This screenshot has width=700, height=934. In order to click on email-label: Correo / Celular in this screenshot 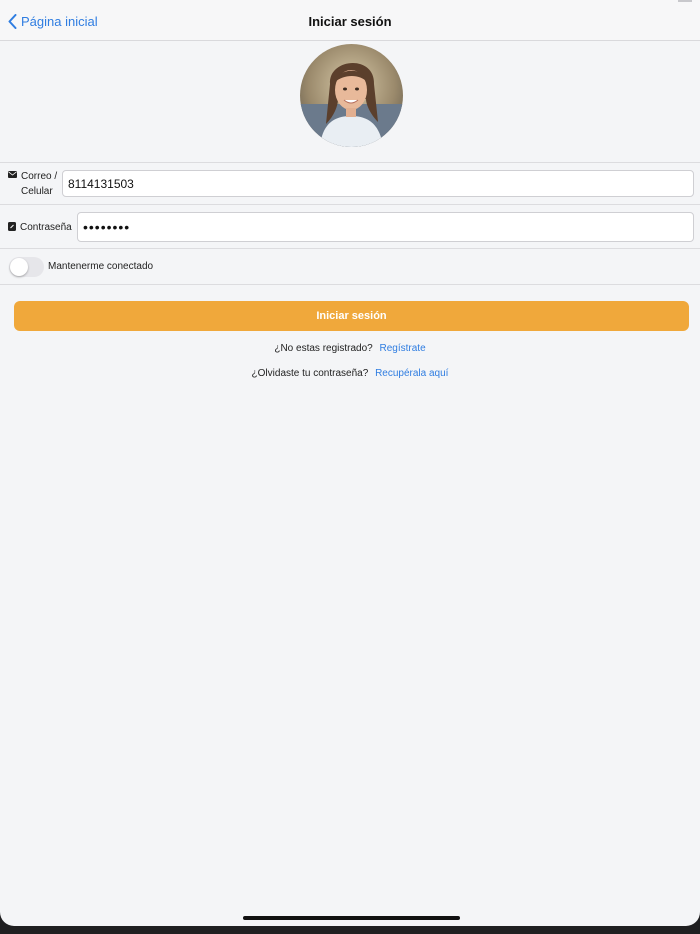, I will do `click(32, 184)`.